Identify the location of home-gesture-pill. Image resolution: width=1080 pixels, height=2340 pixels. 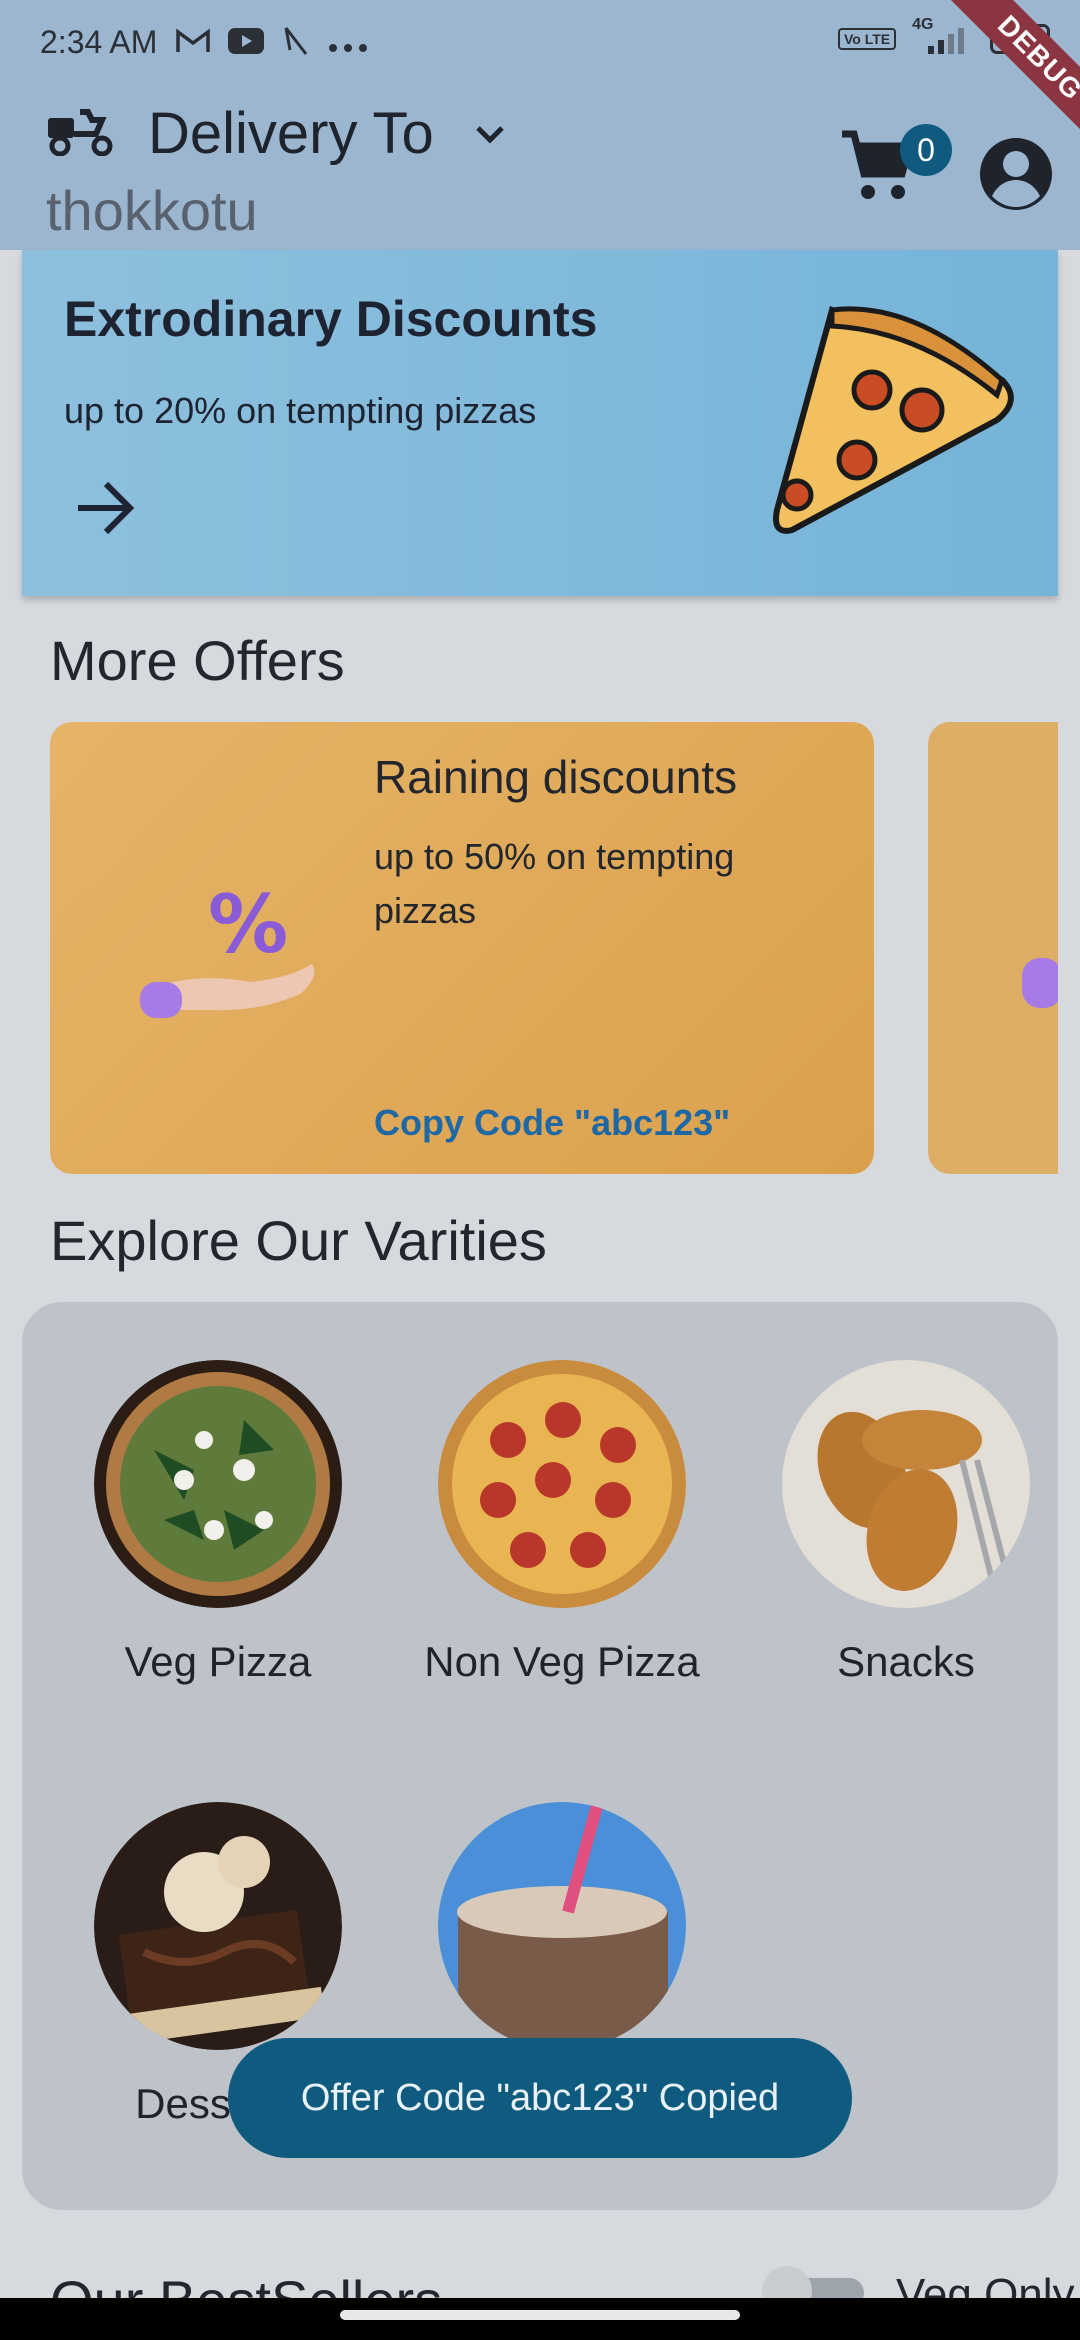
(540, 2315).